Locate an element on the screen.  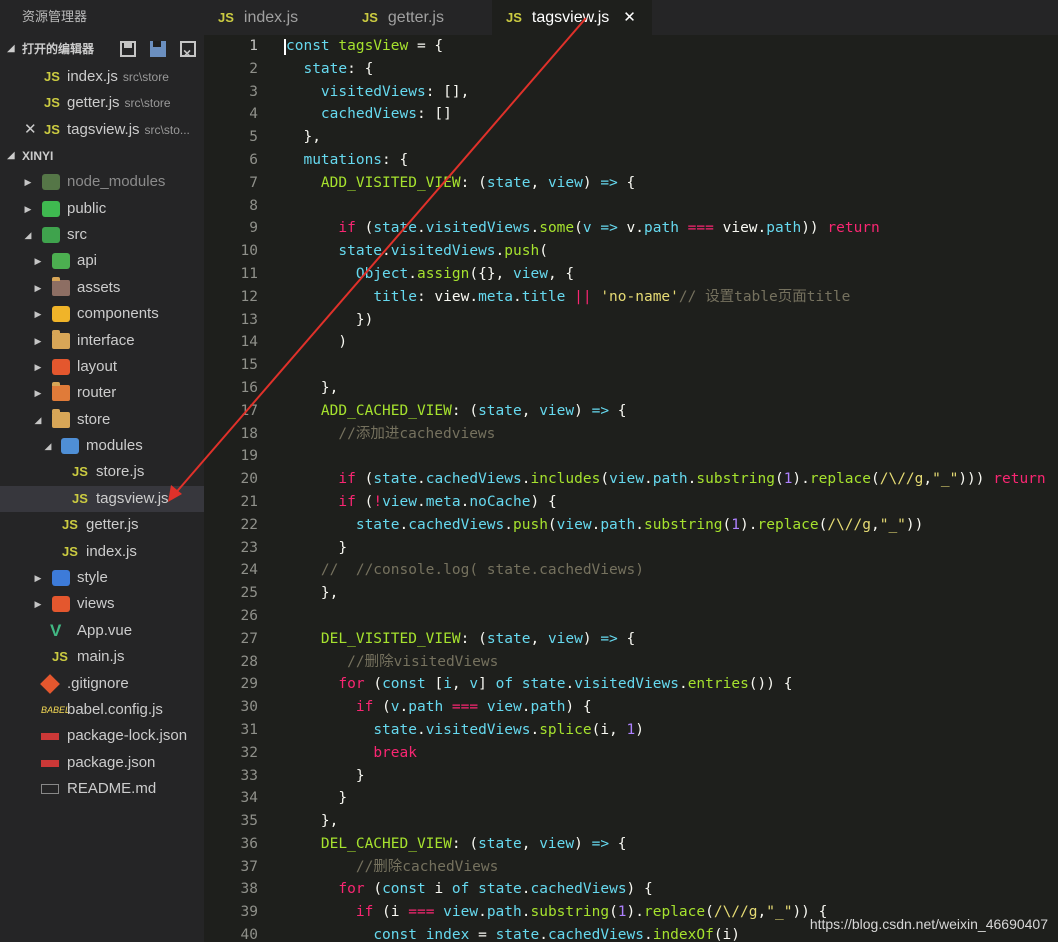
line-number: 39 is located at coordinates (249, 912).